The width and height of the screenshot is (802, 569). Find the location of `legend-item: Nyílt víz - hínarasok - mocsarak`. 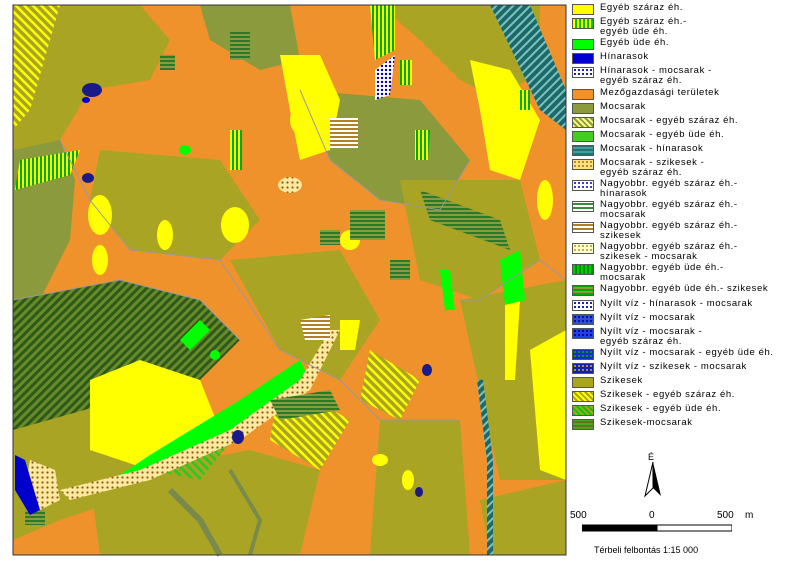

legend-item: Nyílt víz - hínarasok - mocsarak is located at coordinates (684, 306).